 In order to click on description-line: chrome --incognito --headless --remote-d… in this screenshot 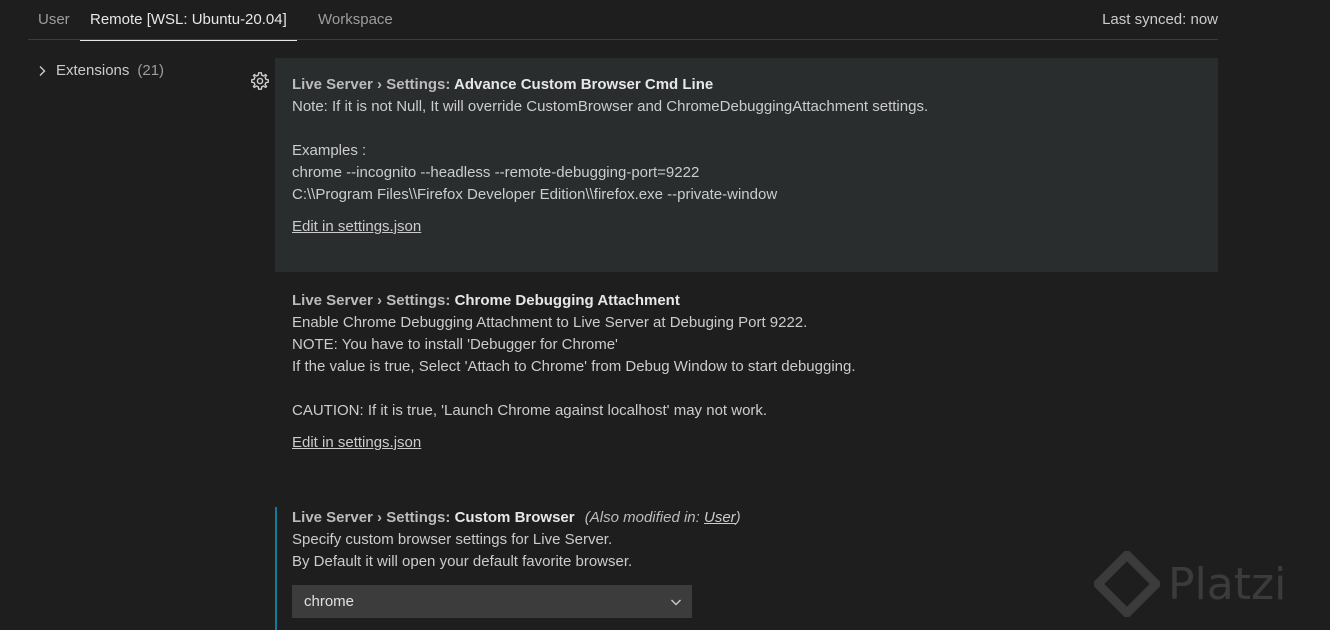, I will do `click(496, 172)`.